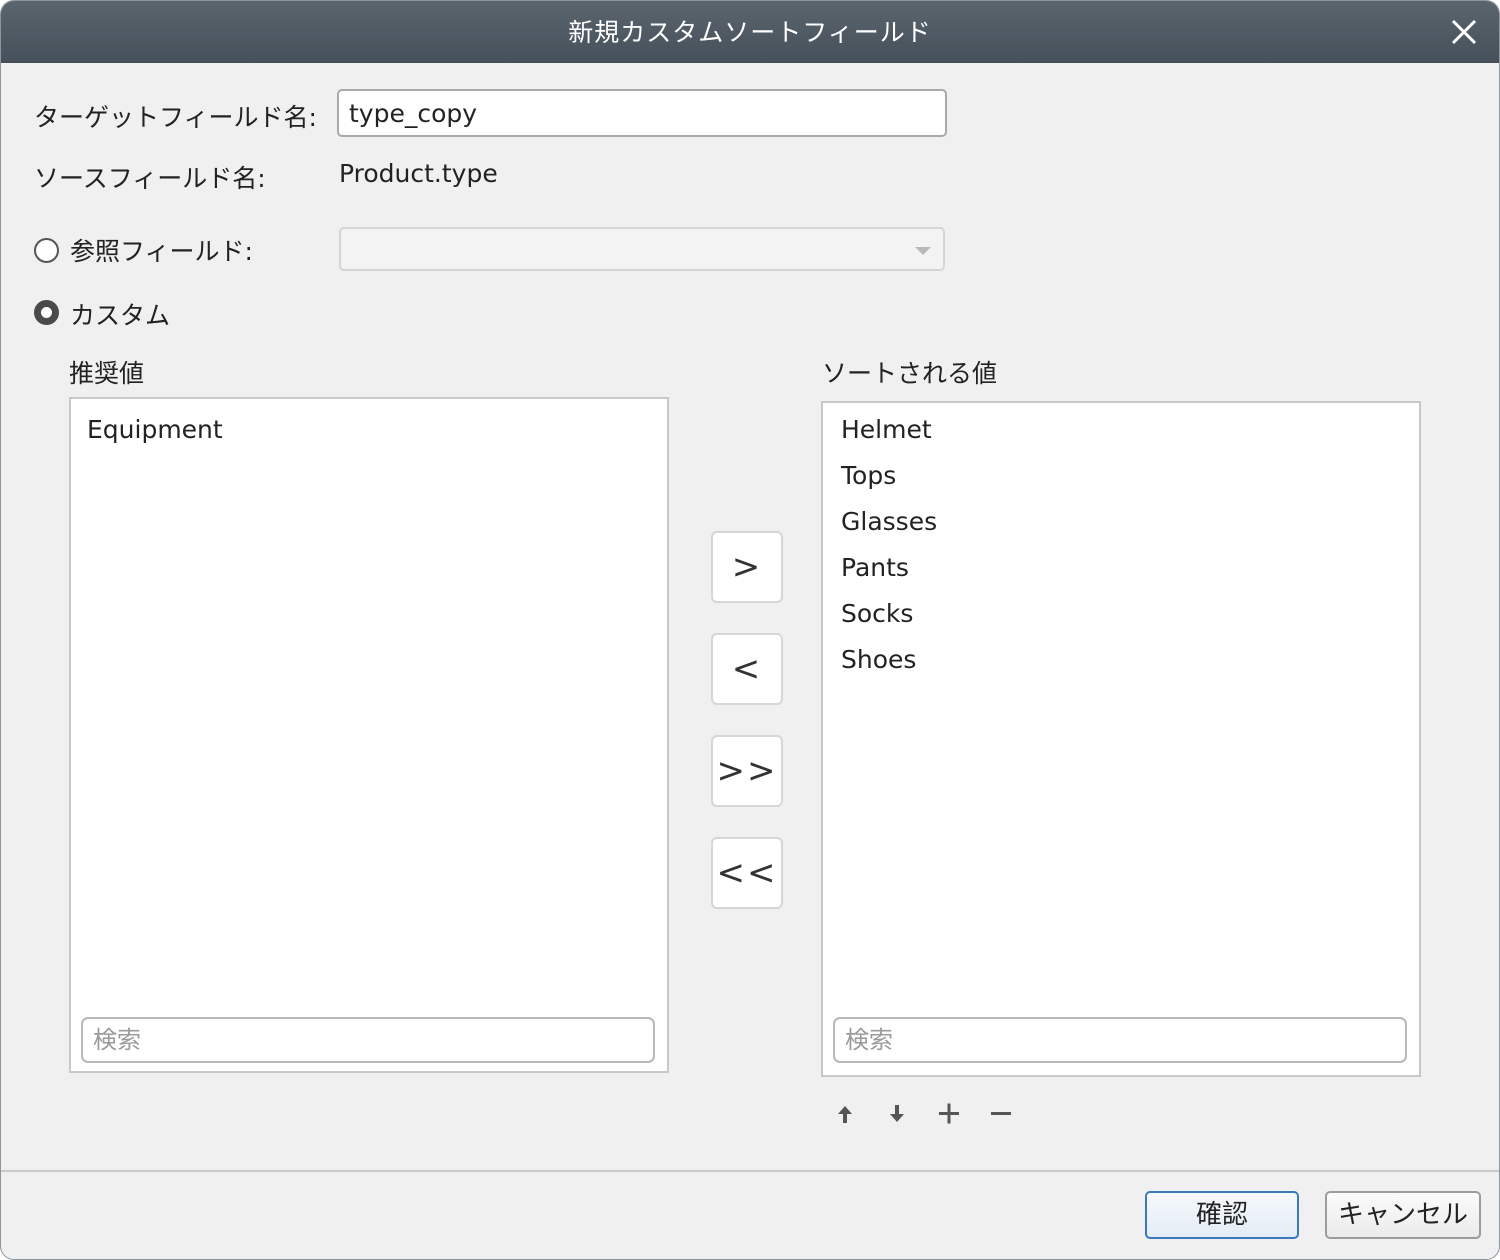 The width and height of the screenshot is (1500, 1260). What do you see at coordinates (368, 1040) in the screenshot?
I see `suggested-search-input` at bounding box center [368, 1040].